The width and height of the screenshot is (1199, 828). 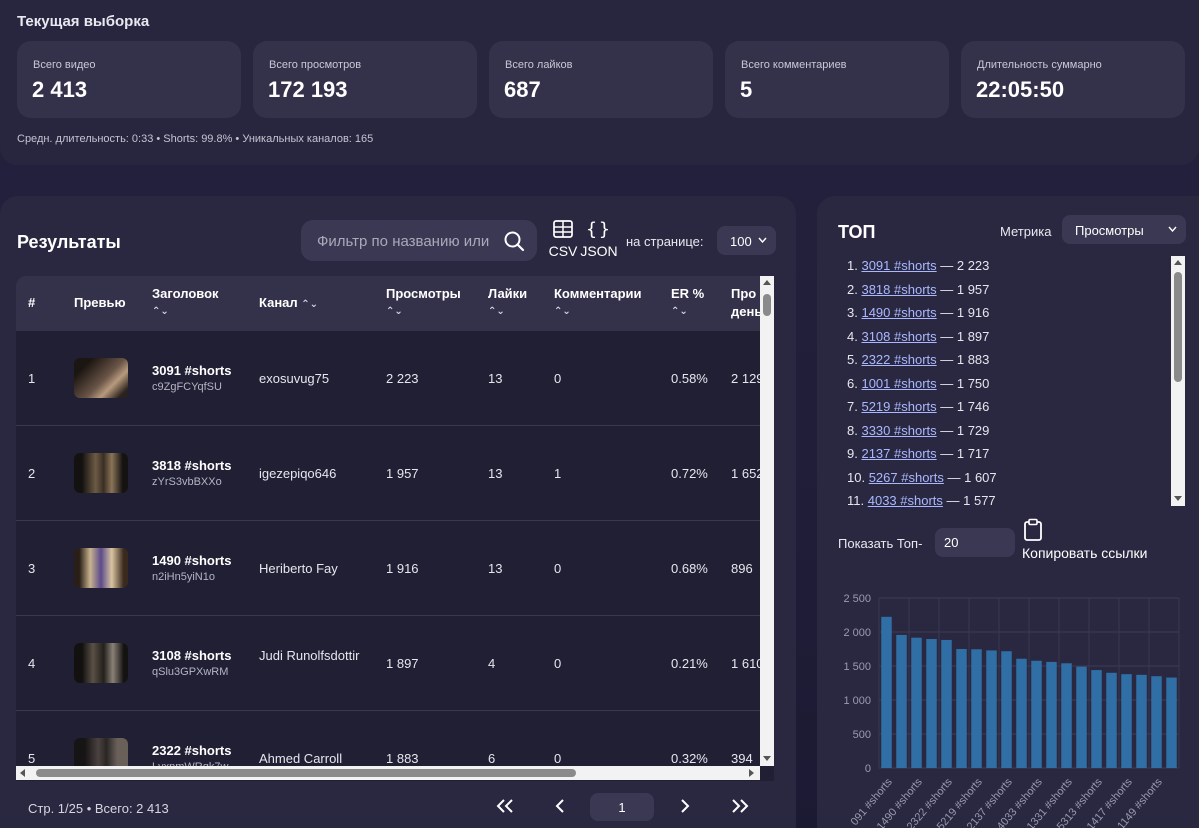 What do you see at coordinates (963, 359) in the screenshot?
I see `top-value: — 1 883` at bounding box center [963, 359].